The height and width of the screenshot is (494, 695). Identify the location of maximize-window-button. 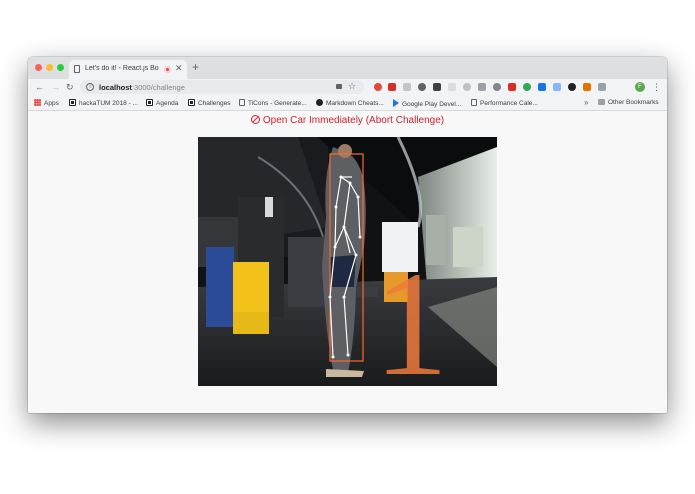
(60, 67).